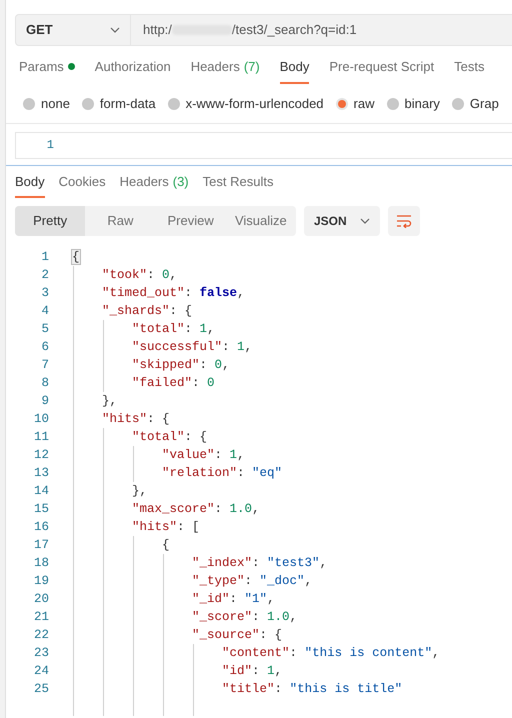 The width and height of the screenshot is (512, 718). Describe the element at coordinates (44, 347) in the screenshot. I see `line-number: 6` at that location.